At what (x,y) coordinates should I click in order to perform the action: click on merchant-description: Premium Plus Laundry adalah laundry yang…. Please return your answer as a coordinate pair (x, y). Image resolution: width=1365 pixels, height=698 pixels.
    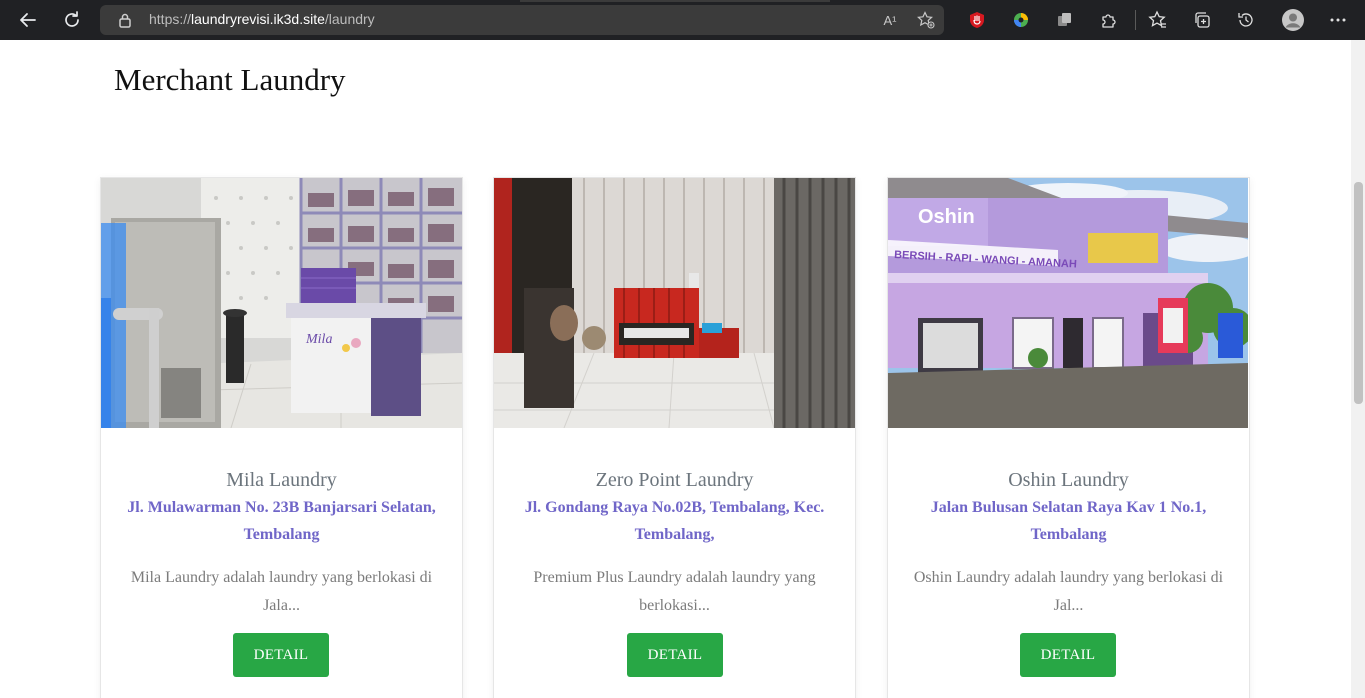
    Looking at the image, I should click on (674, 591).